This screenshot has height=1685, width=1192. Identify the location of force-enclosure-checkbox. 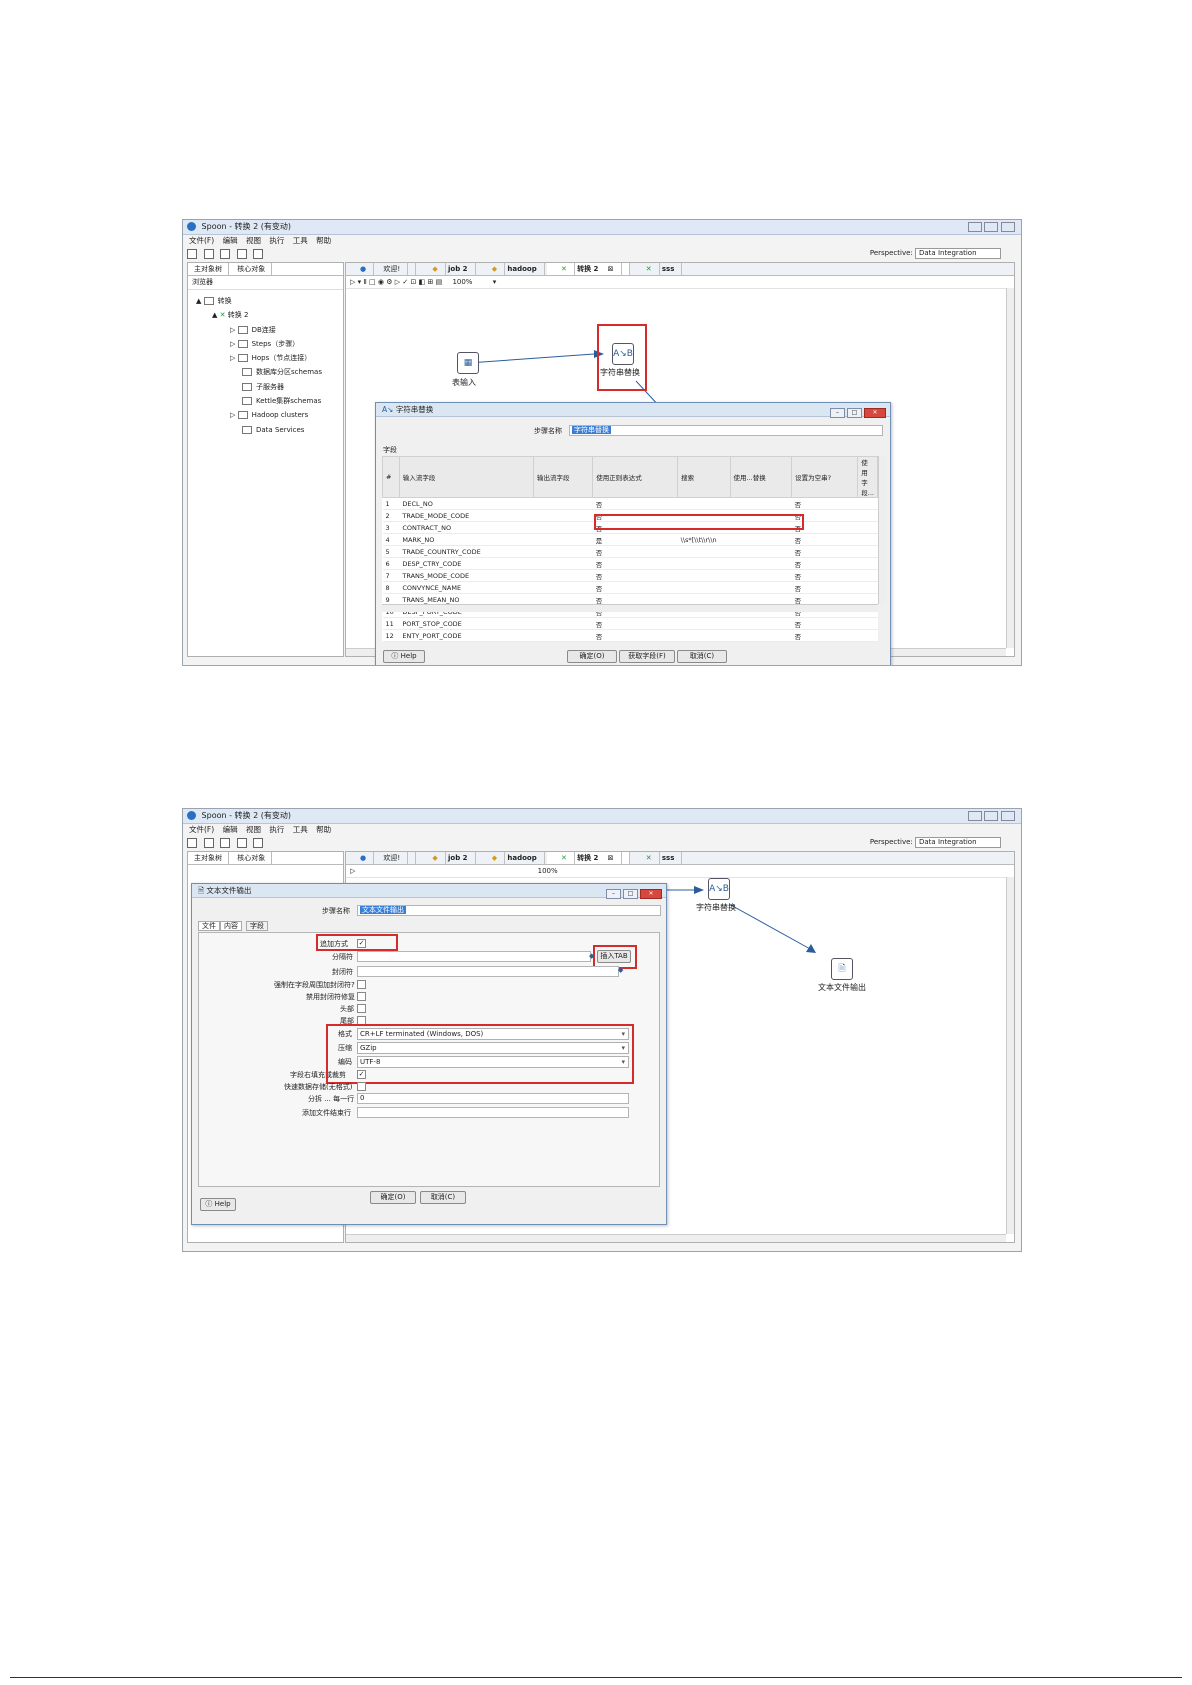
(361, 984).